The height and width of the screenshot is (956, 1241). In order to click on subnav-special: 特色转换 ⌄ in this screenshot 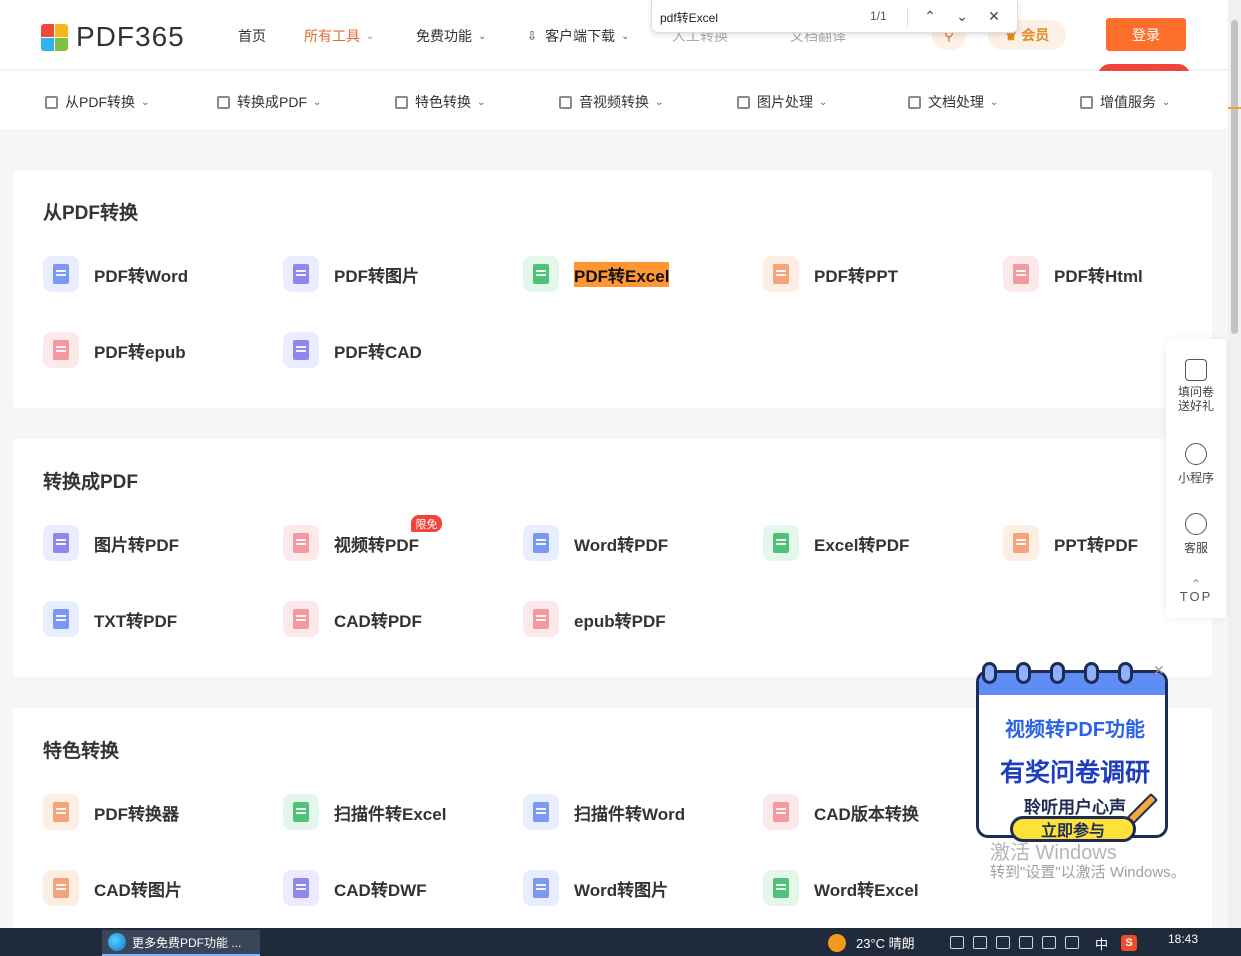, I will do `click(440, 102)`.